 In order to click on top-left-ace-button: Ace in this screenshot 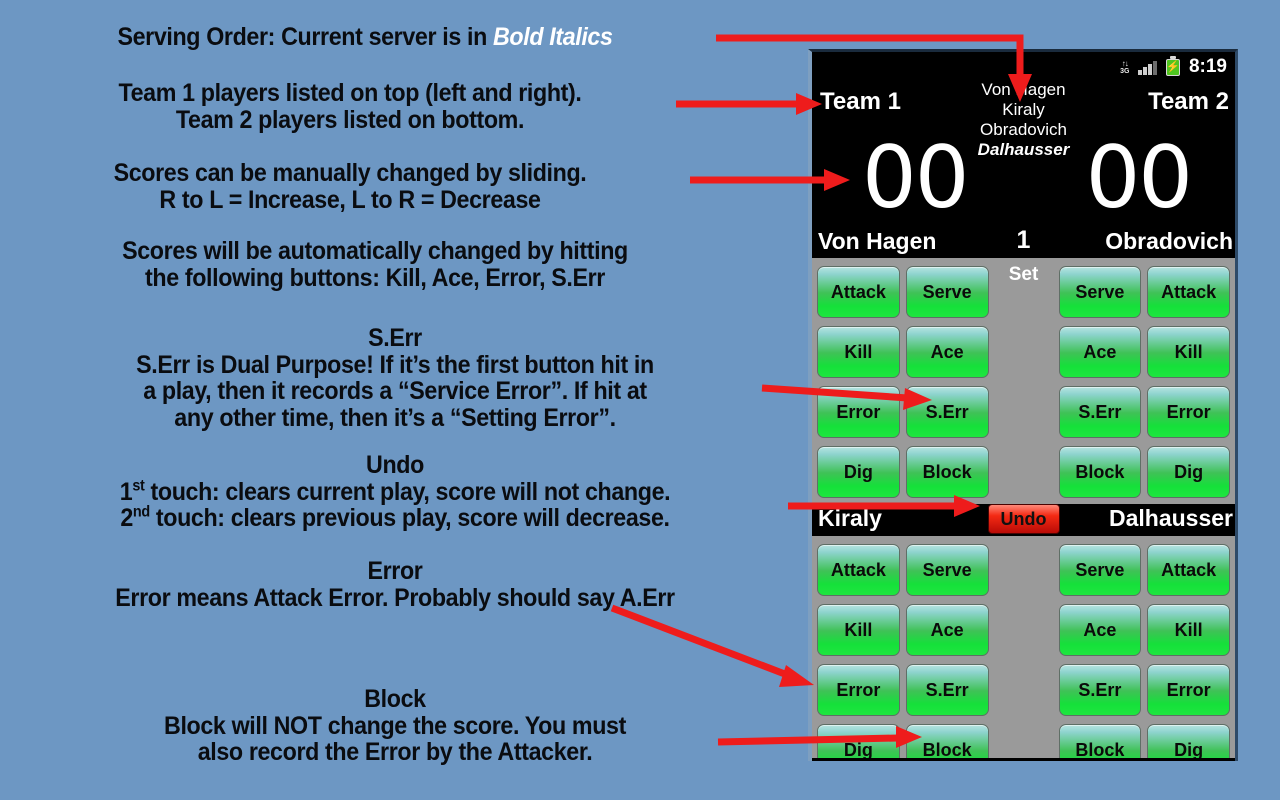, I will do `click(947, 352)`.